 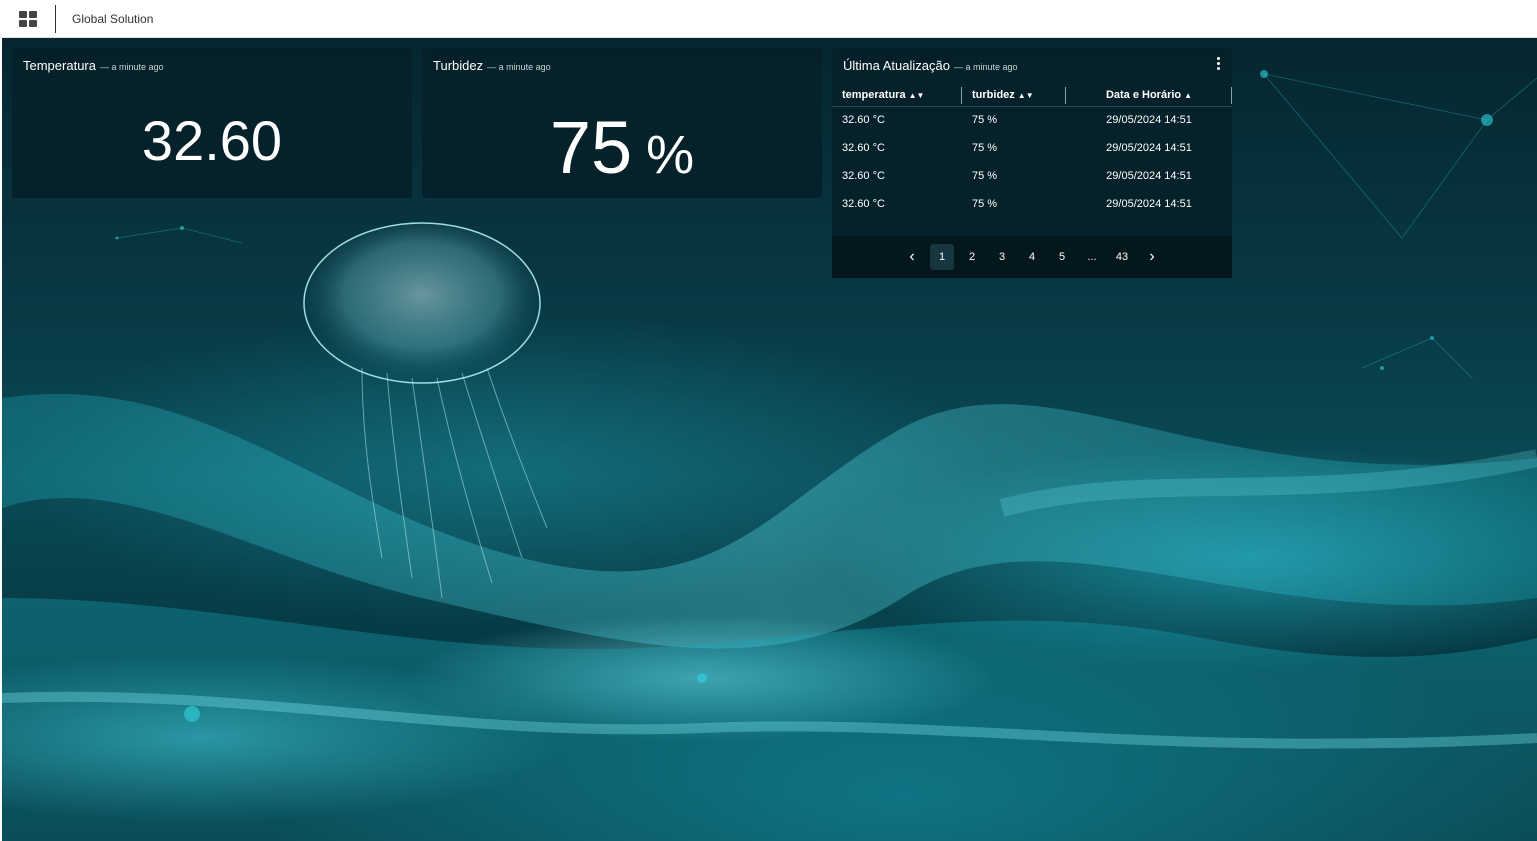 I want to click on page-button-2: 2, so click(x=972, y=257).